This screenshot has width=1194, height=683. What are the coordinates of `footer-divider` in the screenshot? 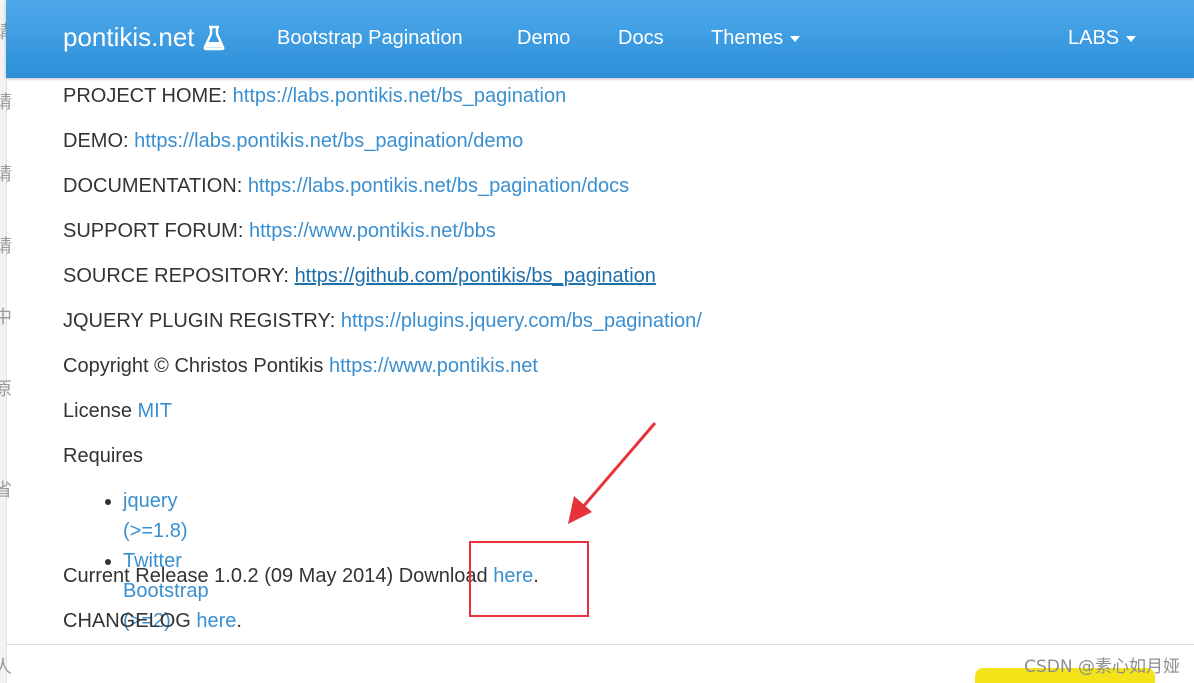 It's located at (600, 644).